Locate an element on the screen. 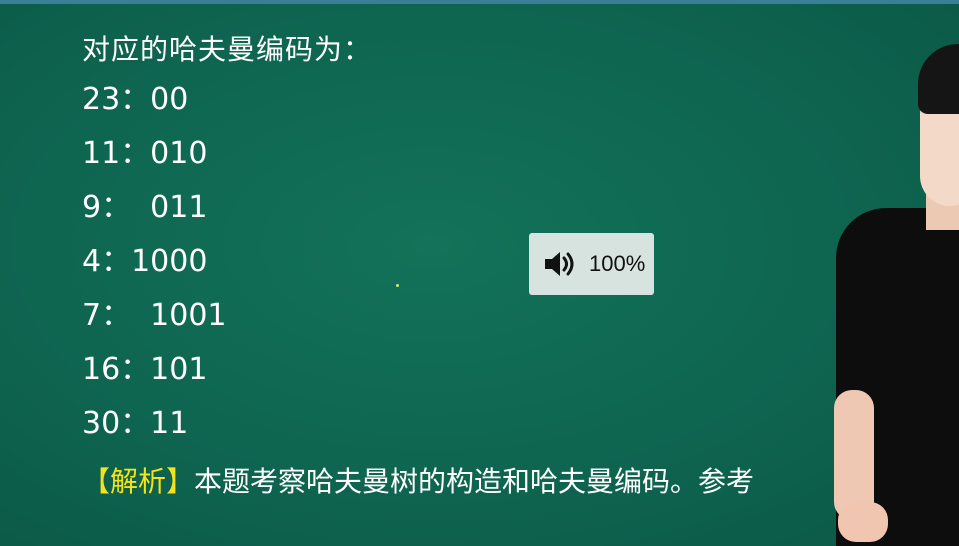 The width and height of the screenshot is (959, 546). code-row: 30：11 is located at coordinates (135, 423).